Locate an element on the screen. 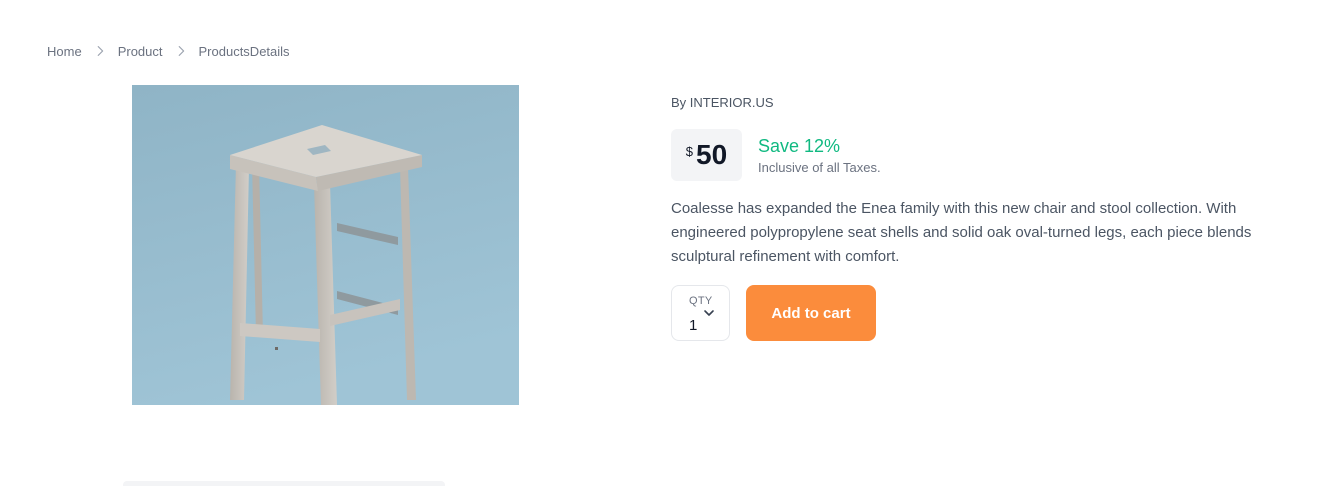 The width and height of the screenshot is (1324, 486). currency-symbol: $ is located at coordinates (689, 151).